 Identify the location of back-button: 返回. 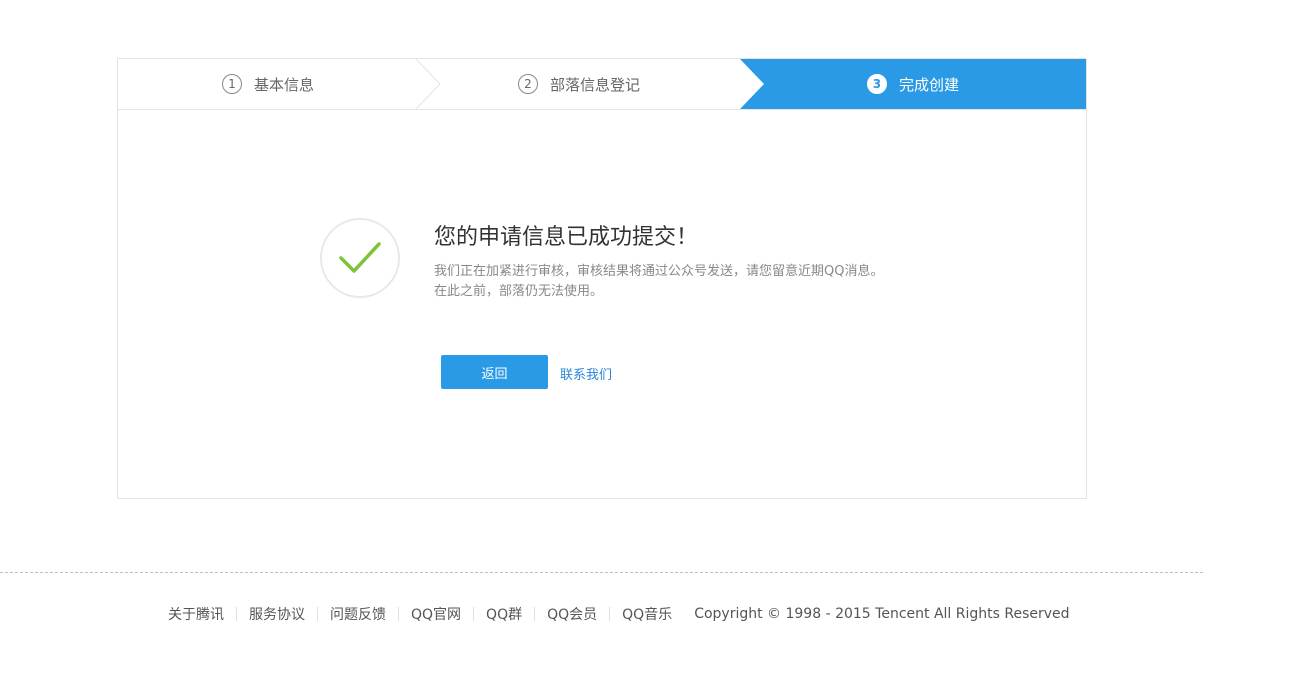
(494, 372).